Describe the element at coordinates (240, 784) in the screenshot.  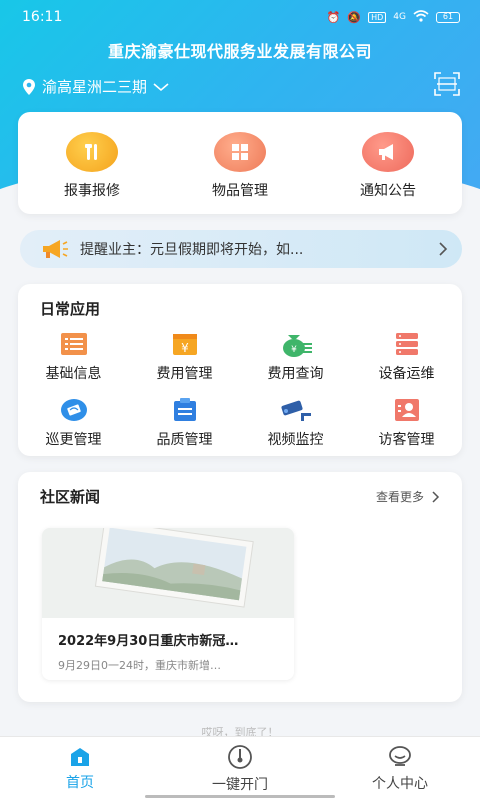
I see `tab-label: 一键开门` at that location.